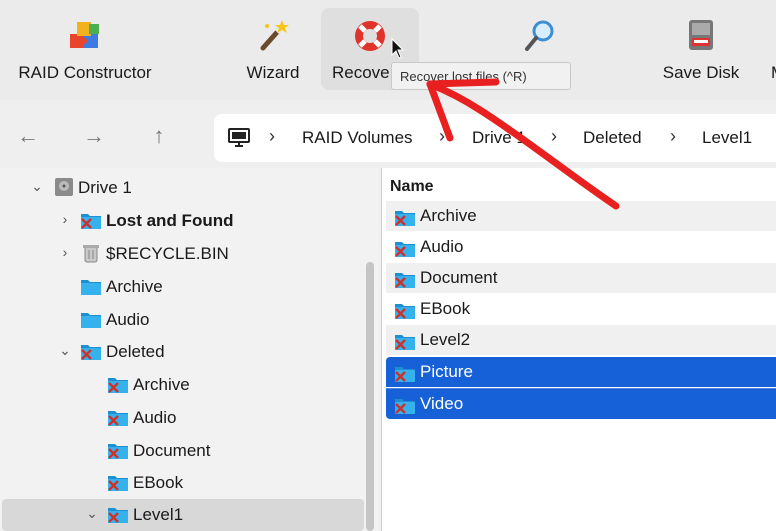 The image size is (776, 531). Describe the element at coordinates (770, 50) in the screenshot. I see `more-button: M` at that location.